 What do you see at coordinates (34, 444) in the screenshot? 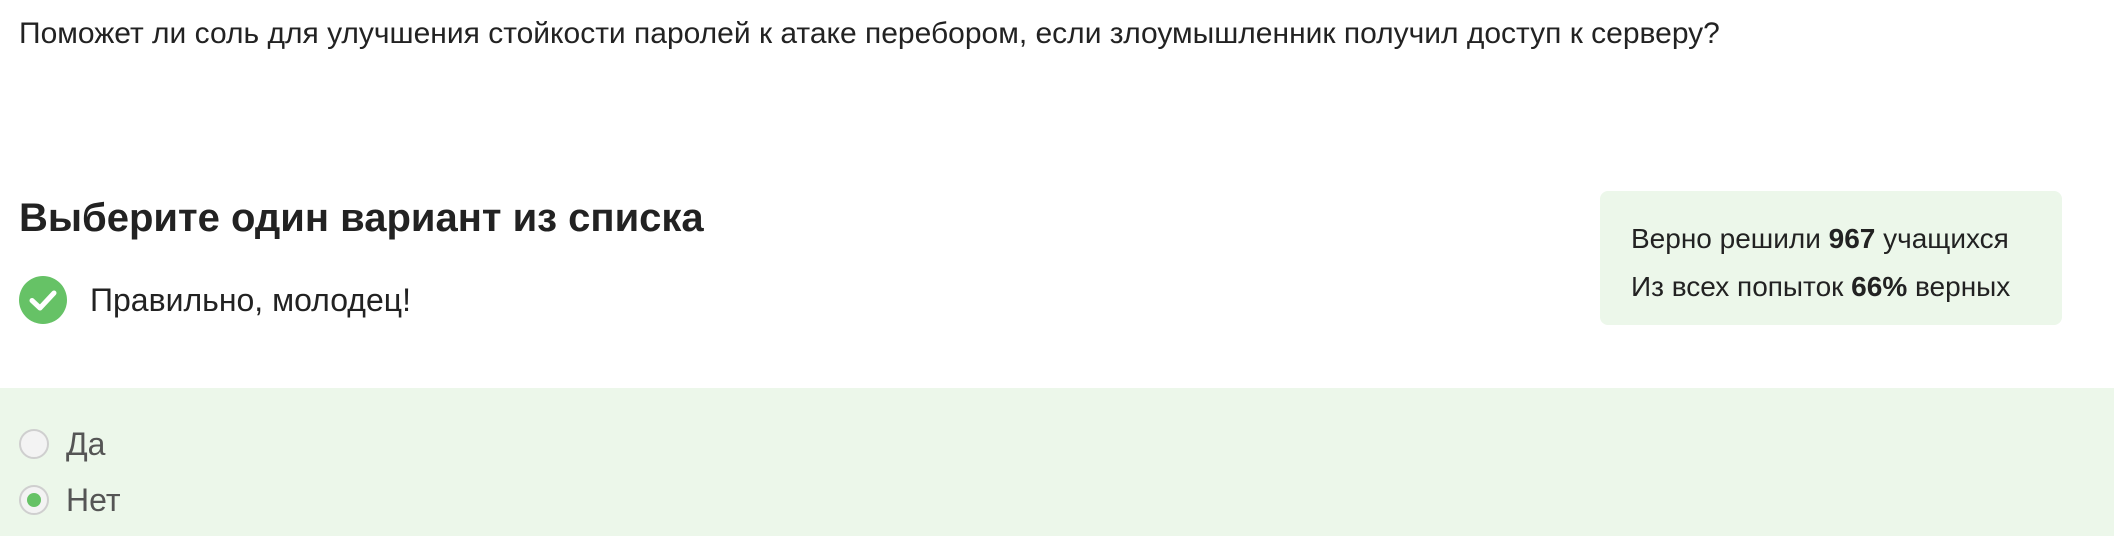
I see `radio-button-unselected` at bounding box center [34, 444].